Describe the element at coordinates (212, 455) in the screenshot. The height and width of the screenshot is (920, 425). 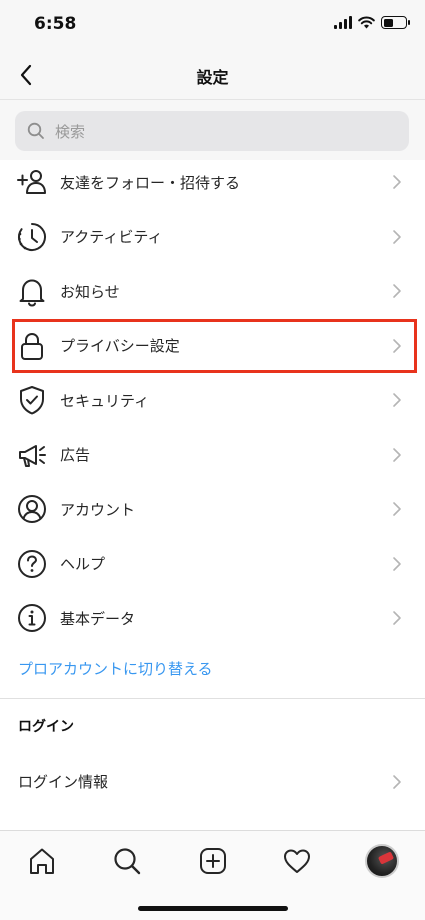
I see `menu-item-ads: 広告` at that location.